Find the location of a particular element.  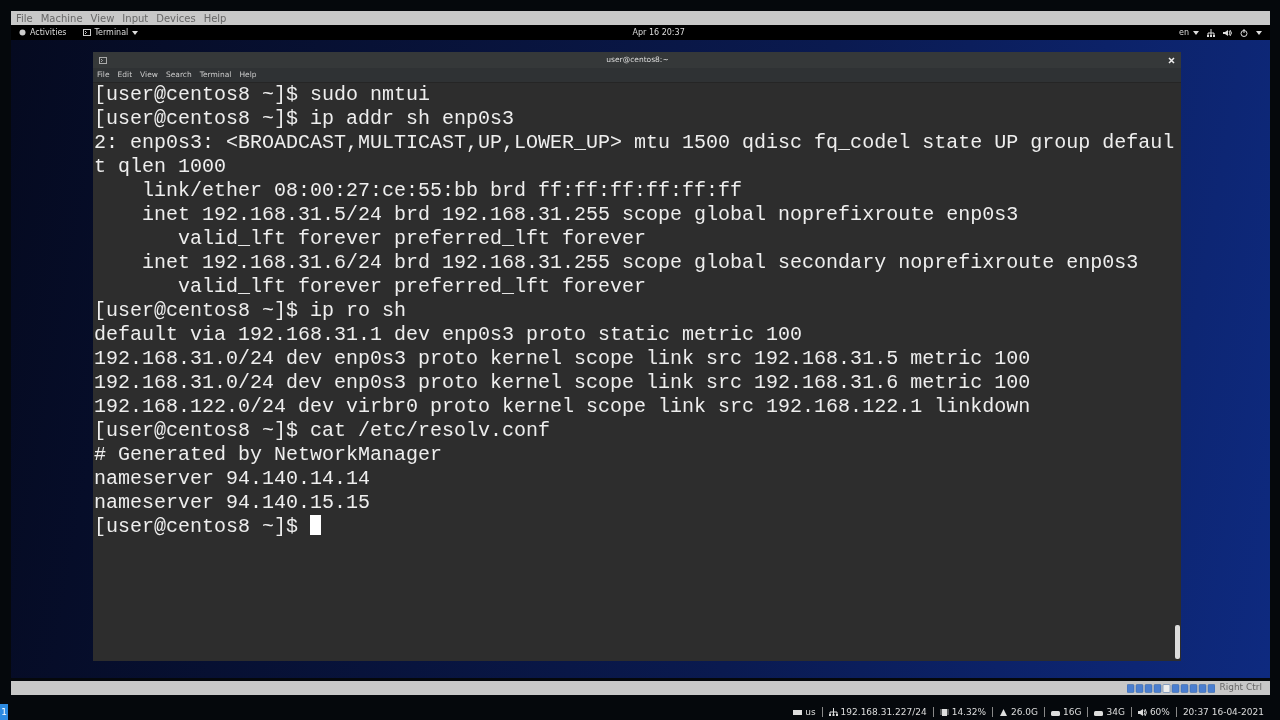

terminal-prompt: [user@centos8 ~]$ is located at coordinates (197, 526).